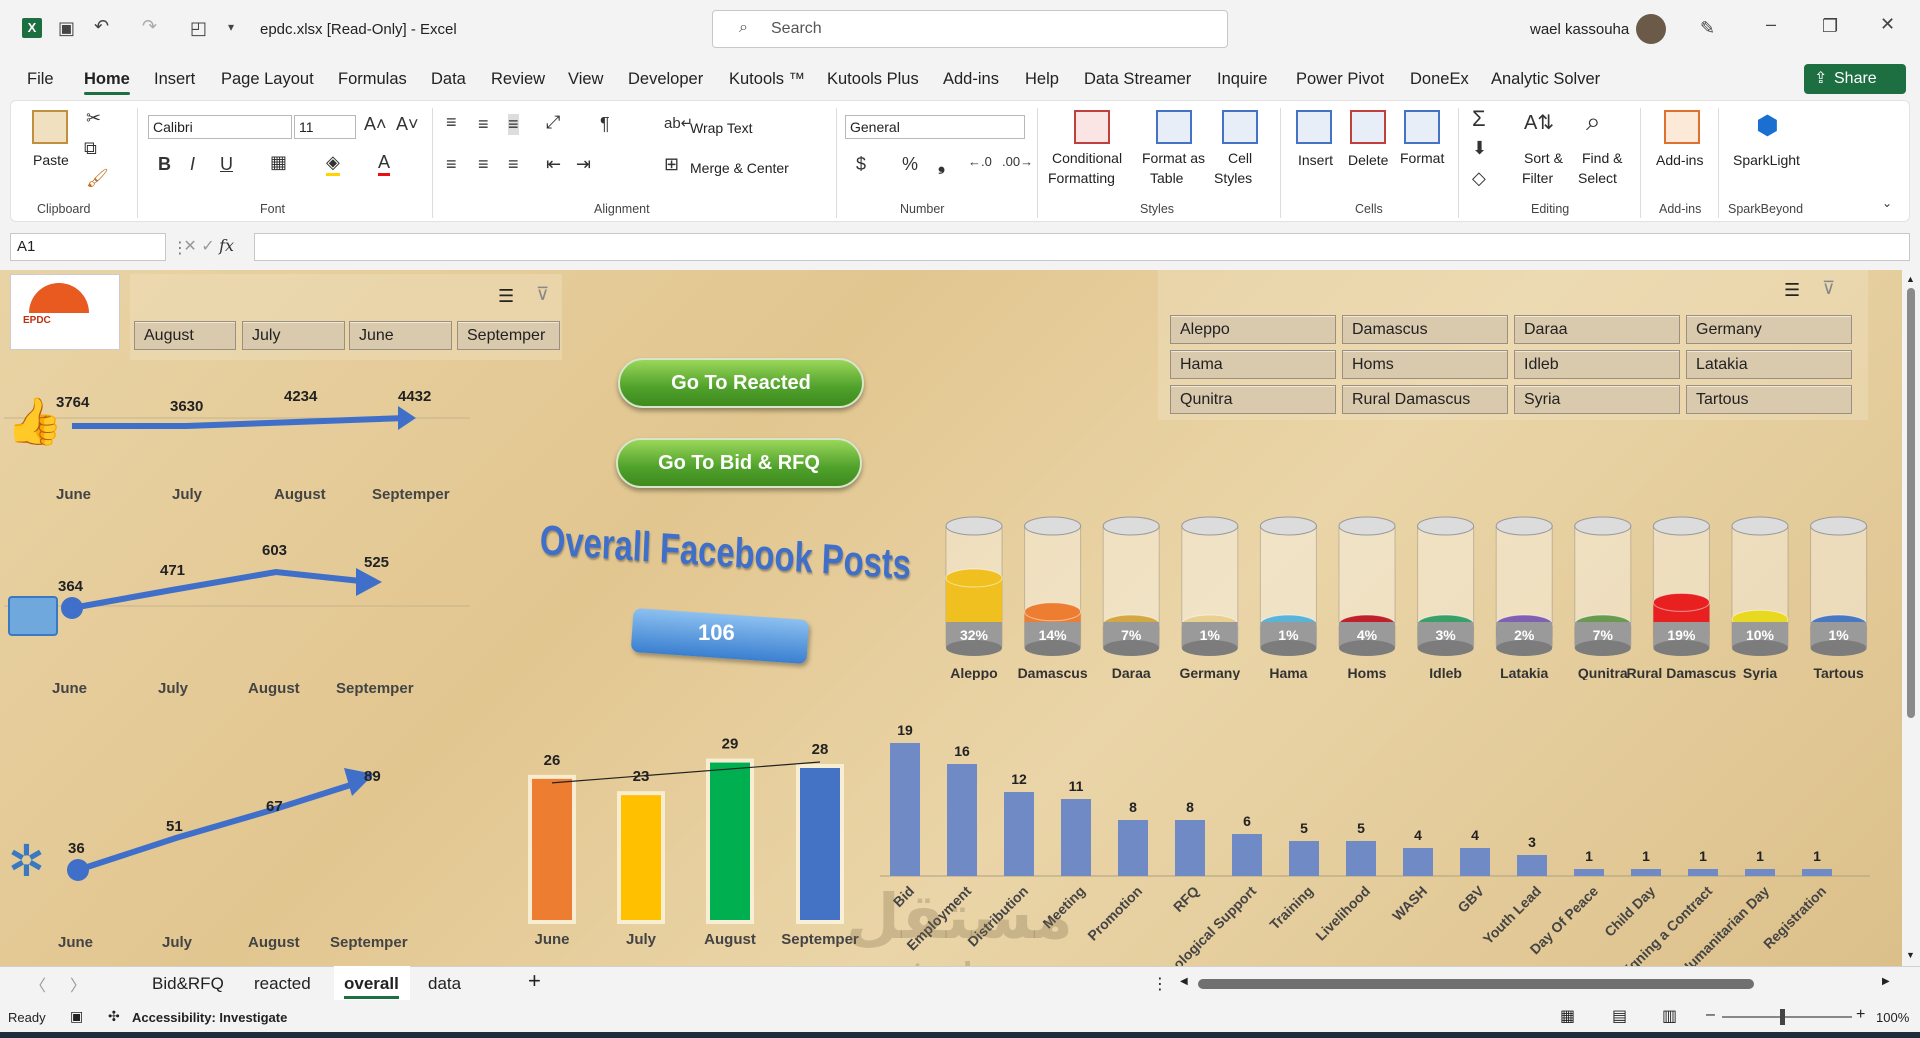  What do you see at coordinates (1422, 127) in the screenshot?
I see `format-cells-icon` at bounding box center [1422, 127].